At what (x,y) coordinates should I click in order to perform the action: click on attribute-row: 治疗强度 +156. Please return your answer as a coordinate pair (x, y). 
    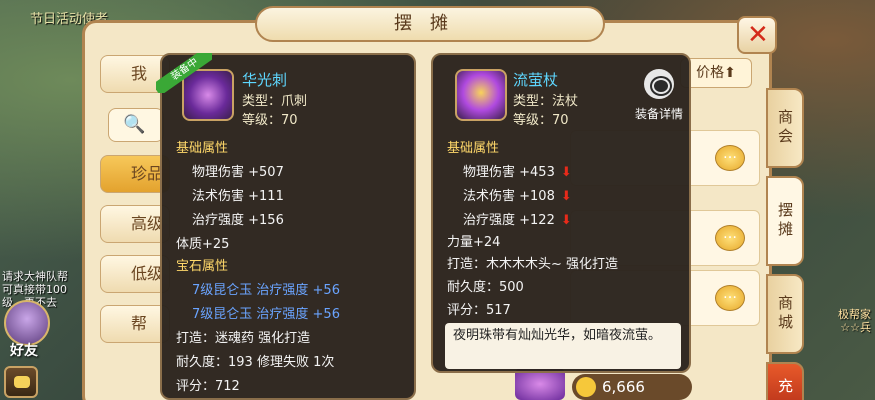
    Looking at the image, I should click on (238, 220).